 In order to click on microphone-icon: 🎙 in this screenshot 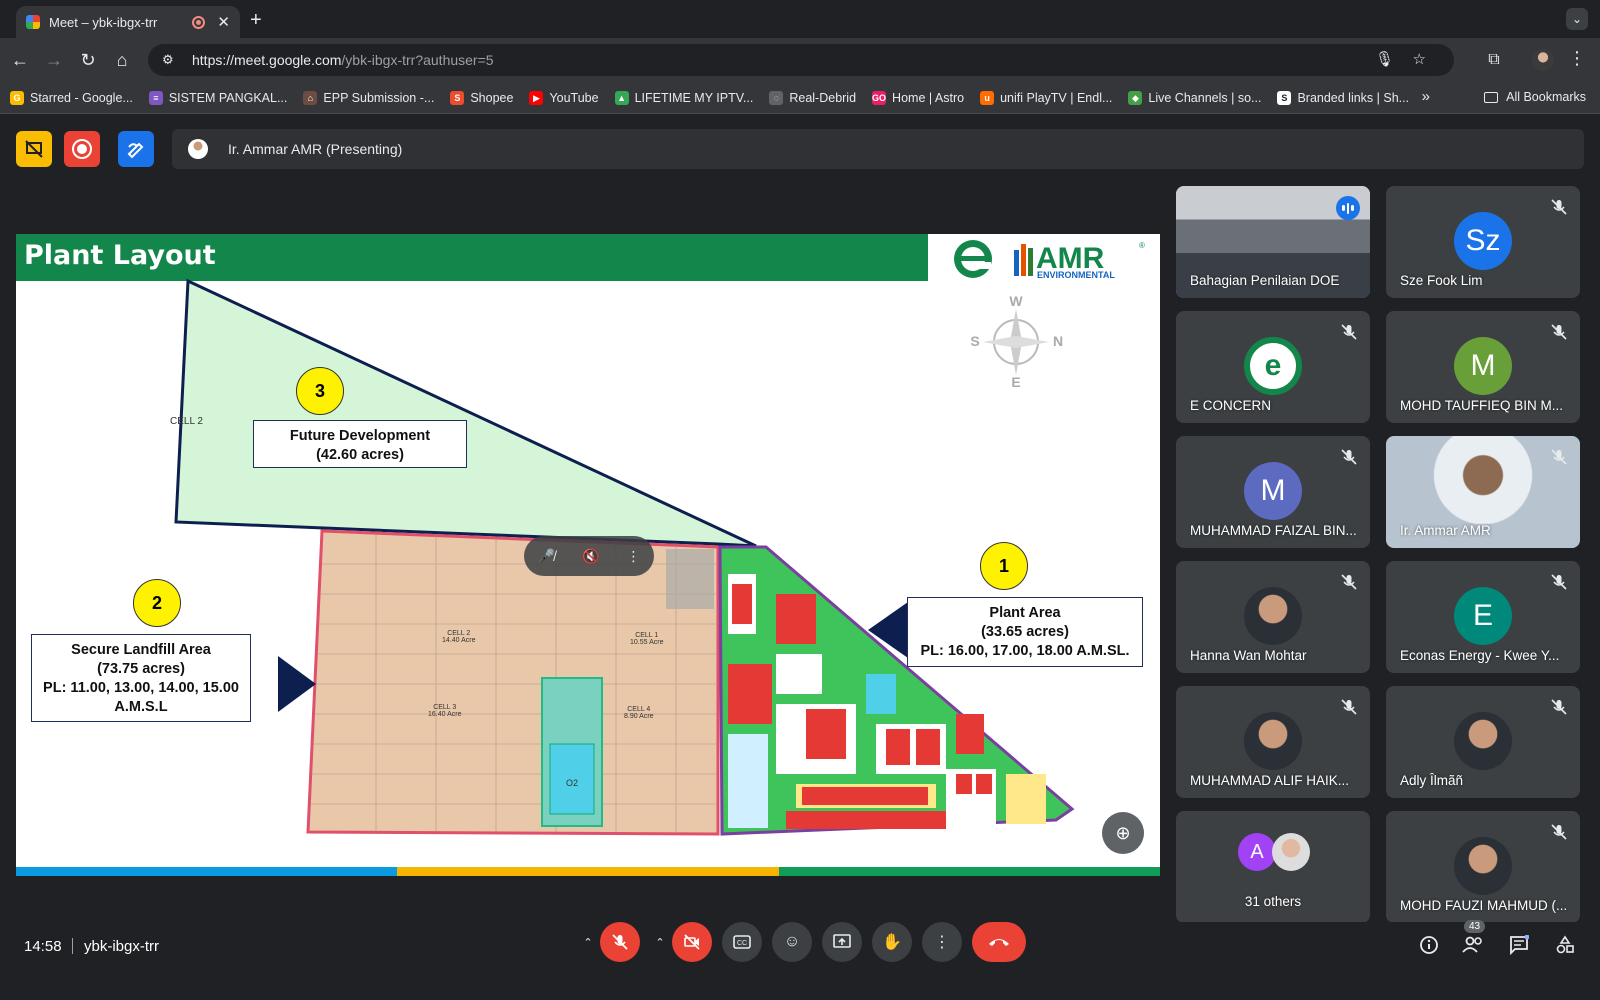, I will do `click(1384, 59)`.